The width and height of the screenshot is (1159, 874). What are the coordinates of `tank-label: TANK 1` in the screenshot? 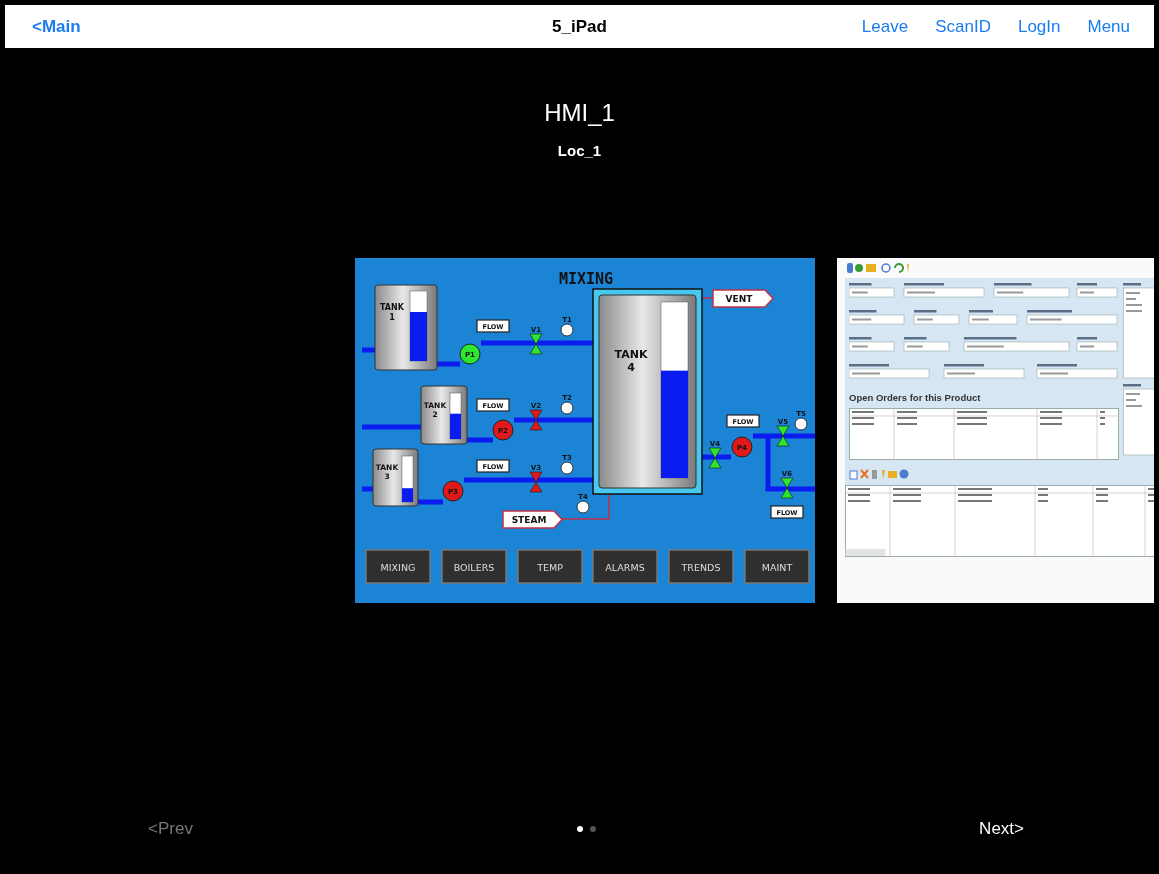 It's located at (392, 312).